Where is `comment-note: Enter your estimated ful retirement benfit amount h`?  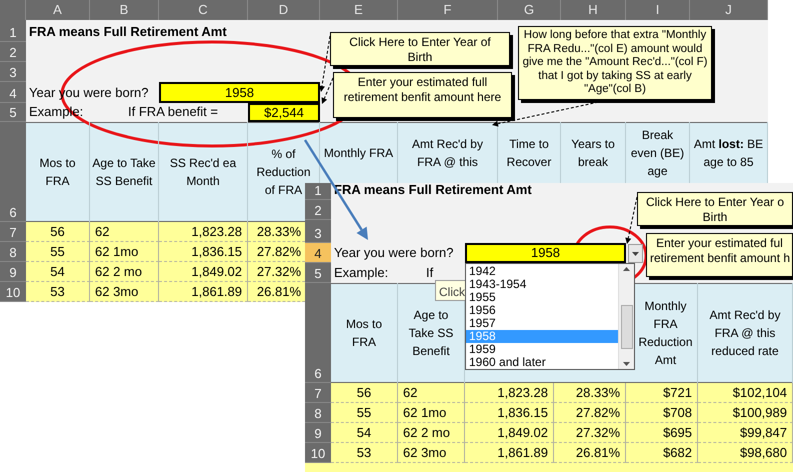 comment-note: Enter your estimated ful retirement benfit amount h is located at coordinates (719, 255).